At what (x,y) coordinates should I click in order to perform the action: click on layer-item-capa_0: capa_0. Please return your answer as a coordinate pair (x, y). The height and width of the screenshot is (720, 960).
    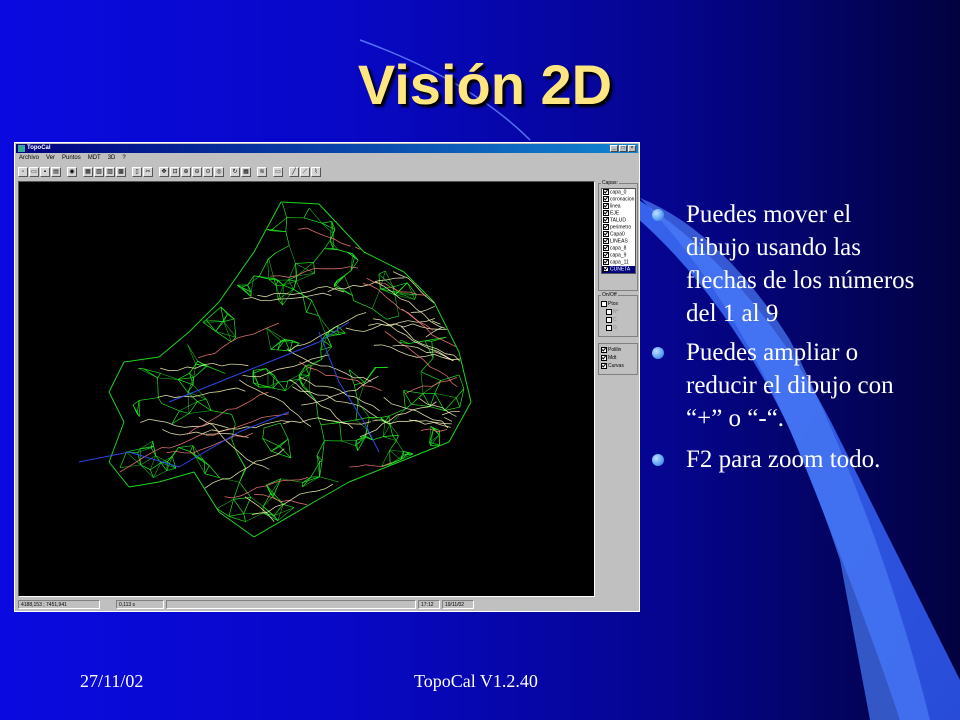
    Looking at the image, I should click on (618, 192).